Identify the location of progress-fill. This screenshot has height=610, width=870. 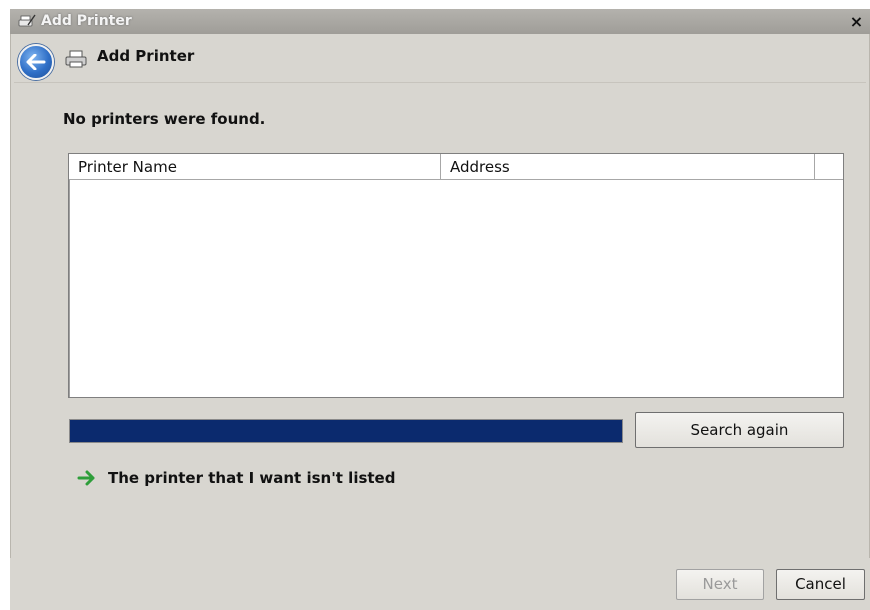
(346, 431).